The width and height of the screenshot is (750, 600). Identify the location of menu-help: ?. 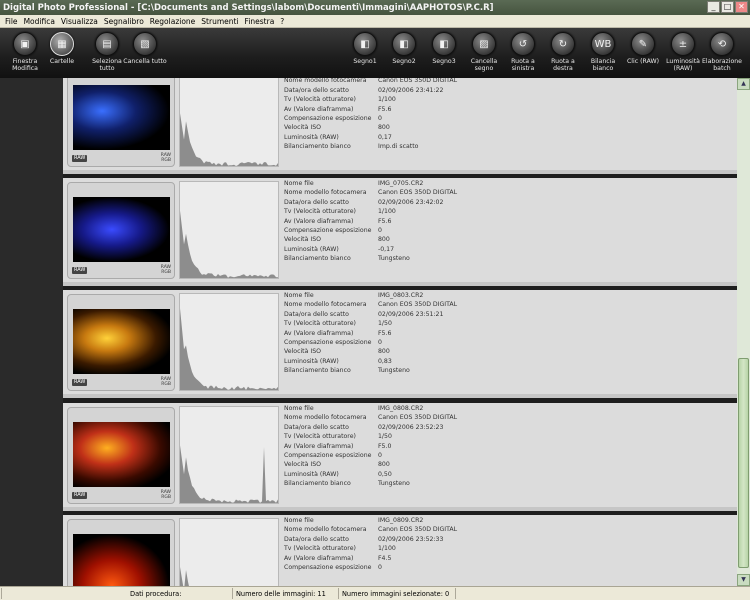
(282, 21).